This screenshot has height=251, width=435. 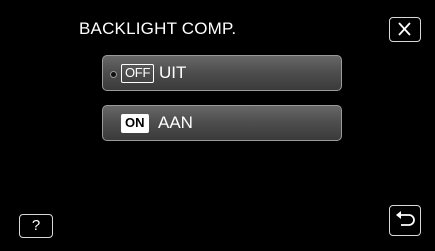 What do you see at coordinates (158, 28) in the screenshot?
I see `menu-title: BACKLIGHT COMP.` at bounding box center [158, 28].